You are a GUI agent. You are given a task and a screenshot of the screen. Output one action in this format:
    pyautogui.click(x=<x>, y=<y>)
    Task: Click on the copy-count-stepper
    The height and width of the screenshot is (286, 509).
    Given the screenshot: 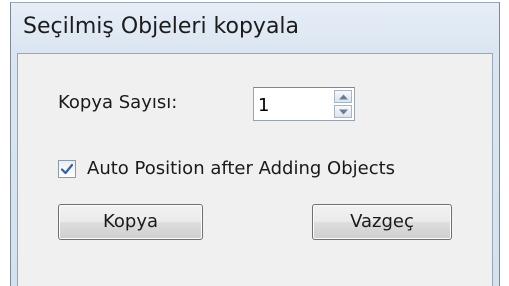 What is the action you would take?
    pyautogui.click(x=304, y=104)
    